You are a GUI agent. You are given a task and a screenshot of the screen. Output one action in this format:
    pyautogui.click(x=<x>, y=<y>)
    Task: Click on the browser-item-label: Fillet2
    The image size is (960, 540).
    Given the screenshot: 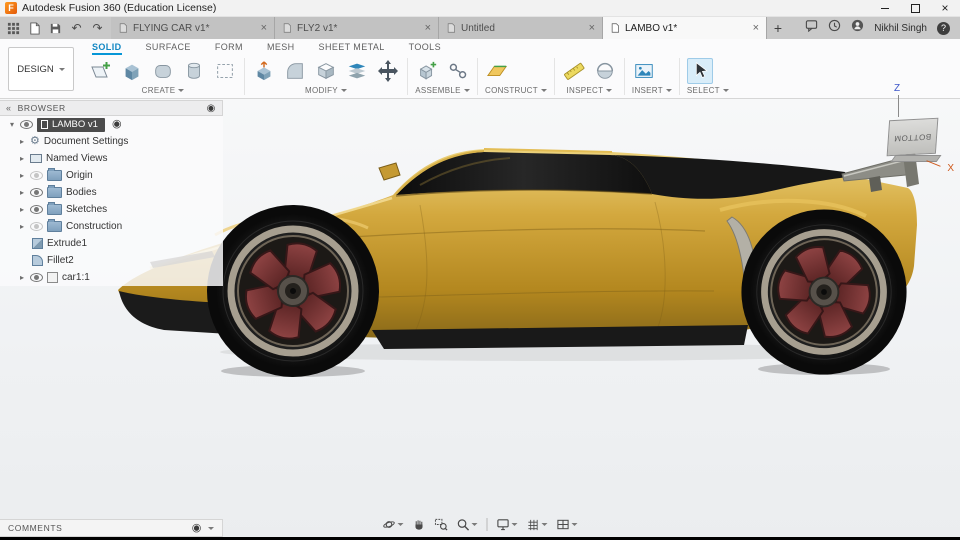 What is the action you would take?
    pyautogui.click(x=60, y=260)
    